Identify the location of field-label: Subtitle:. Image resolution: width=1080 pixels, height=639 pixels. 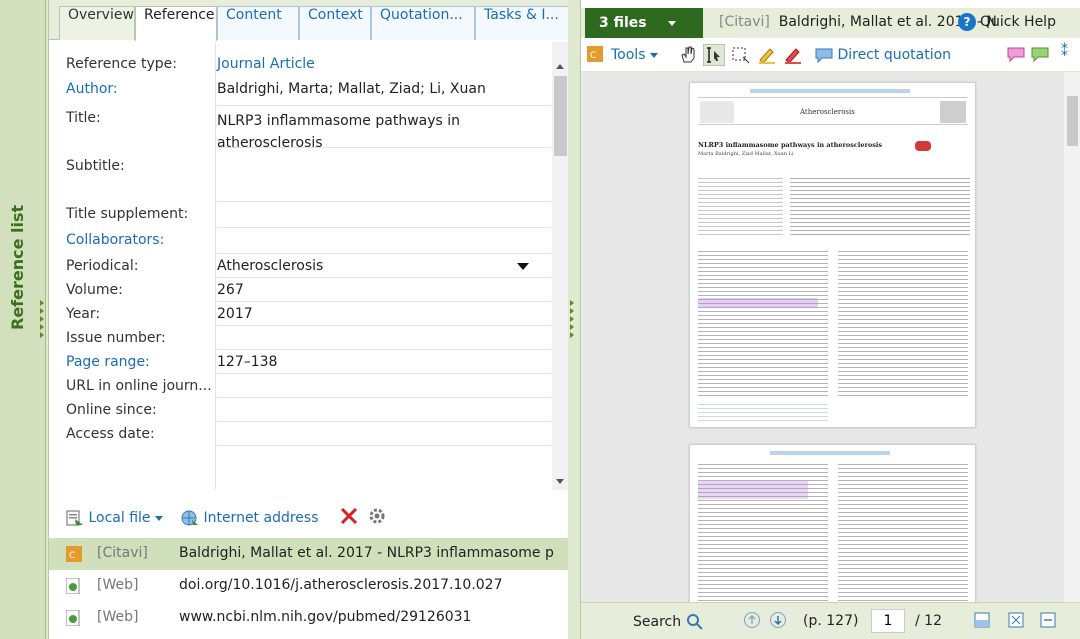
(95, 166).